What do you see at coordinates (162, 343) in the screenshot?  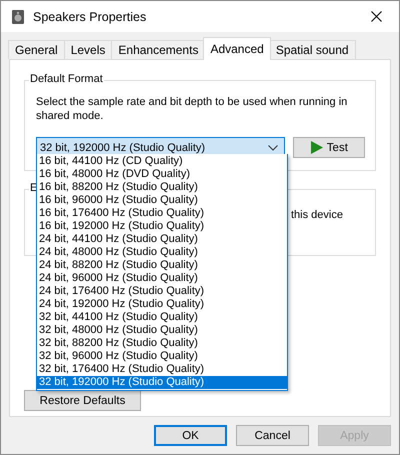 I see `dropdown-option: 32 bit, 88200 Hz (Studio Quality)` at bounding box center [162, 343].